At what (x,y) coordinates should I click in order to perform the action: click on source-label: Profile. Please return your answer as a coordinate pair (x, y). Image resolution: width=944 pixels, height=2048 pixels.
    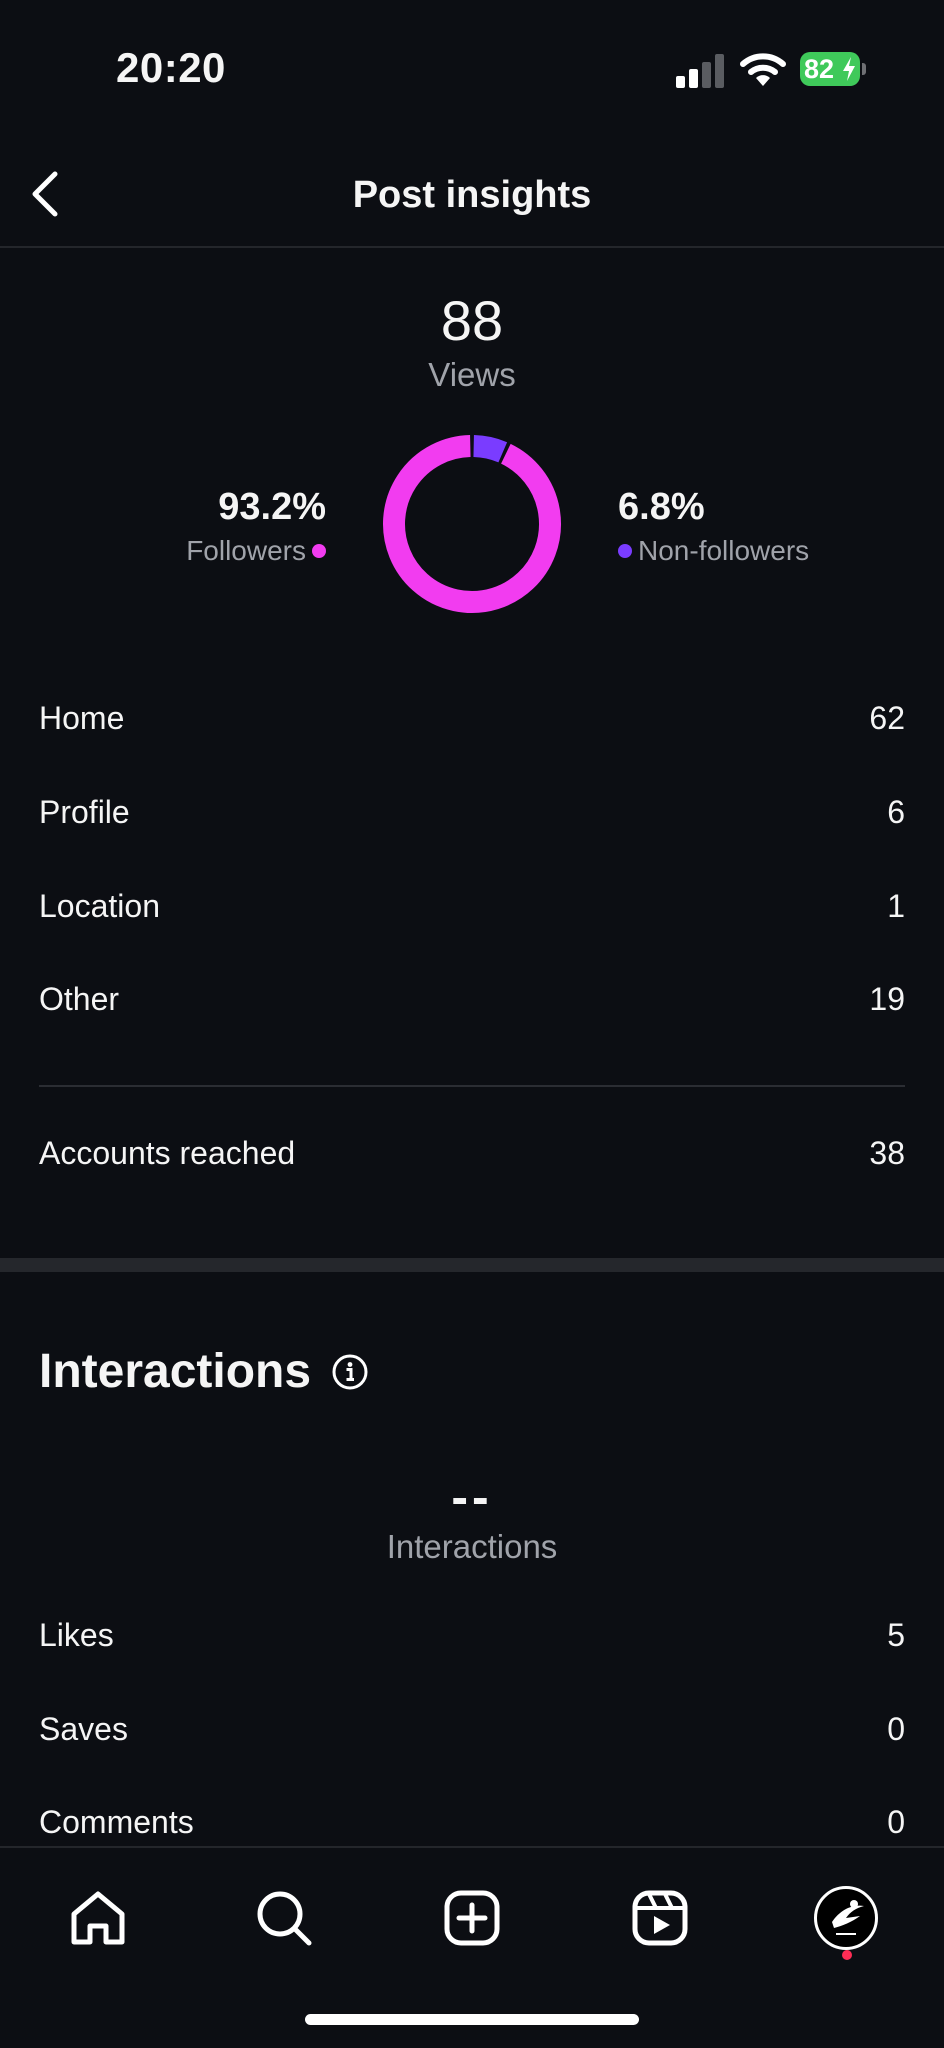
    Looking at the image, I should click on (84, 811).